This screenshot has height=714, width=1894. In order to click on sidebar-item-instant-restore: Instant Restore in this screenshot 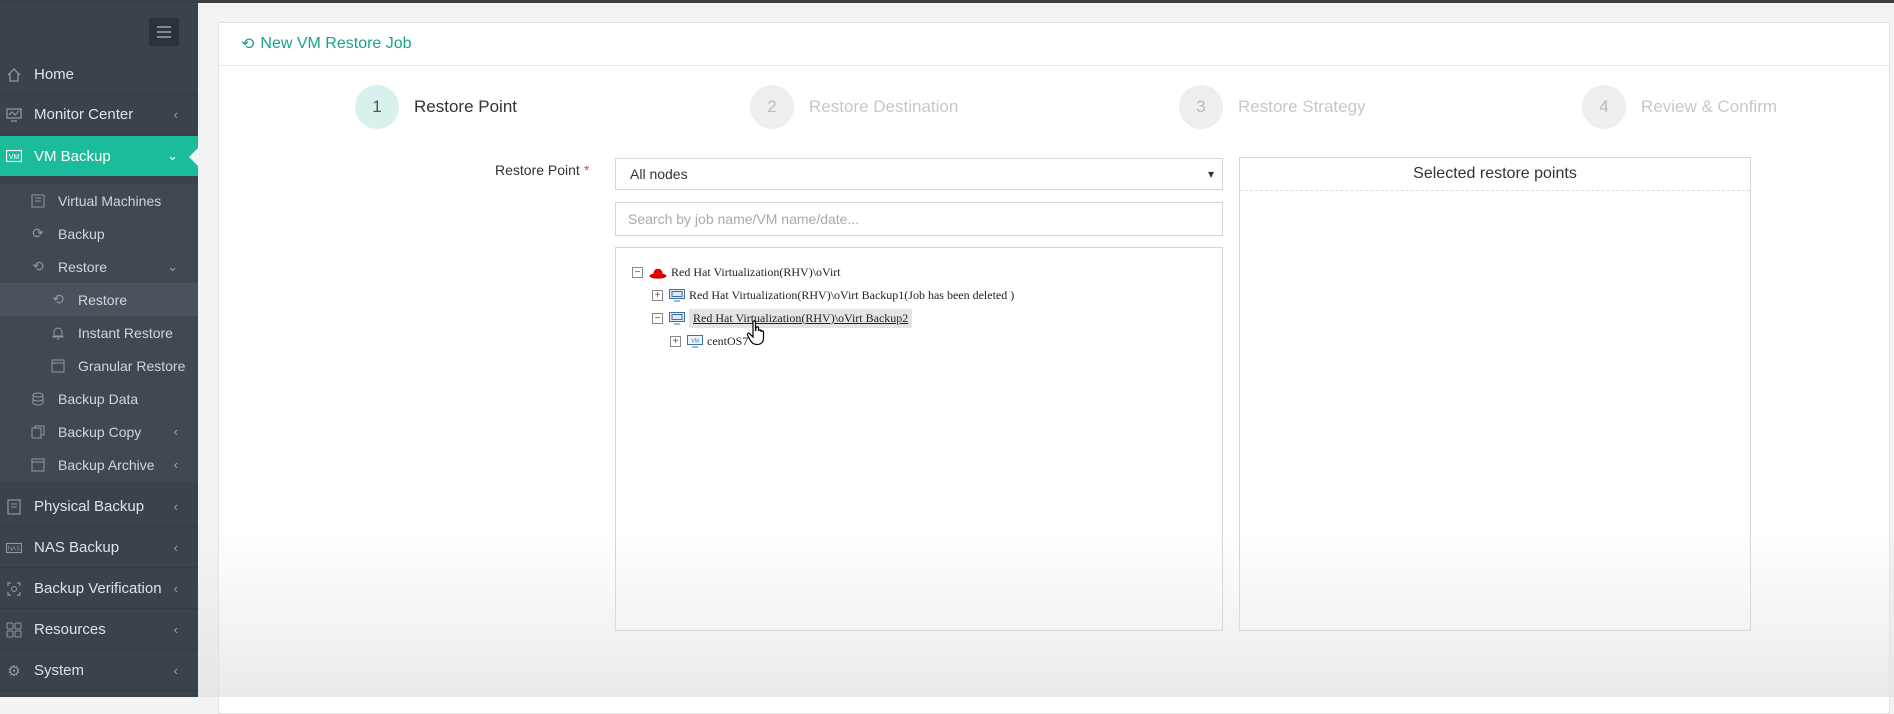, I will do `click(99, 332)`.